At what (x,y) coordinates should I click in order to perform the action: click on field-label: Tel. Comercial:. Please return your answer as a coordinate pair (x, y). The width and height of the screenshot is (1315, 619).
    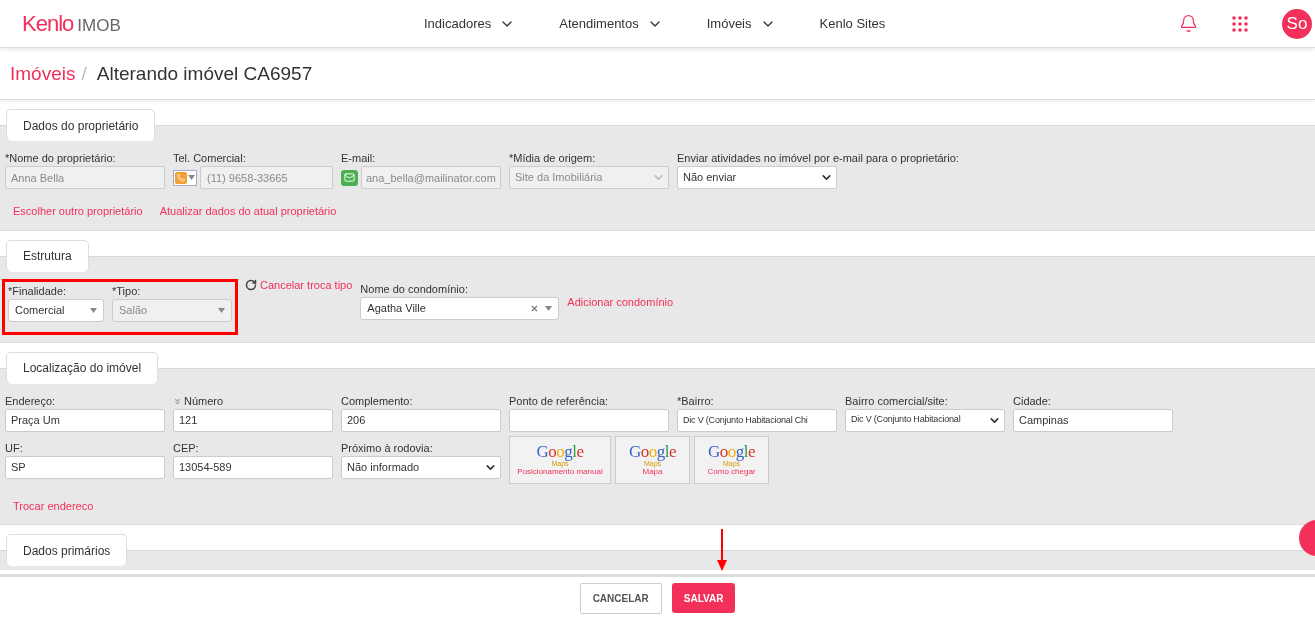
    Looking at the image, I should click on (209, 159).